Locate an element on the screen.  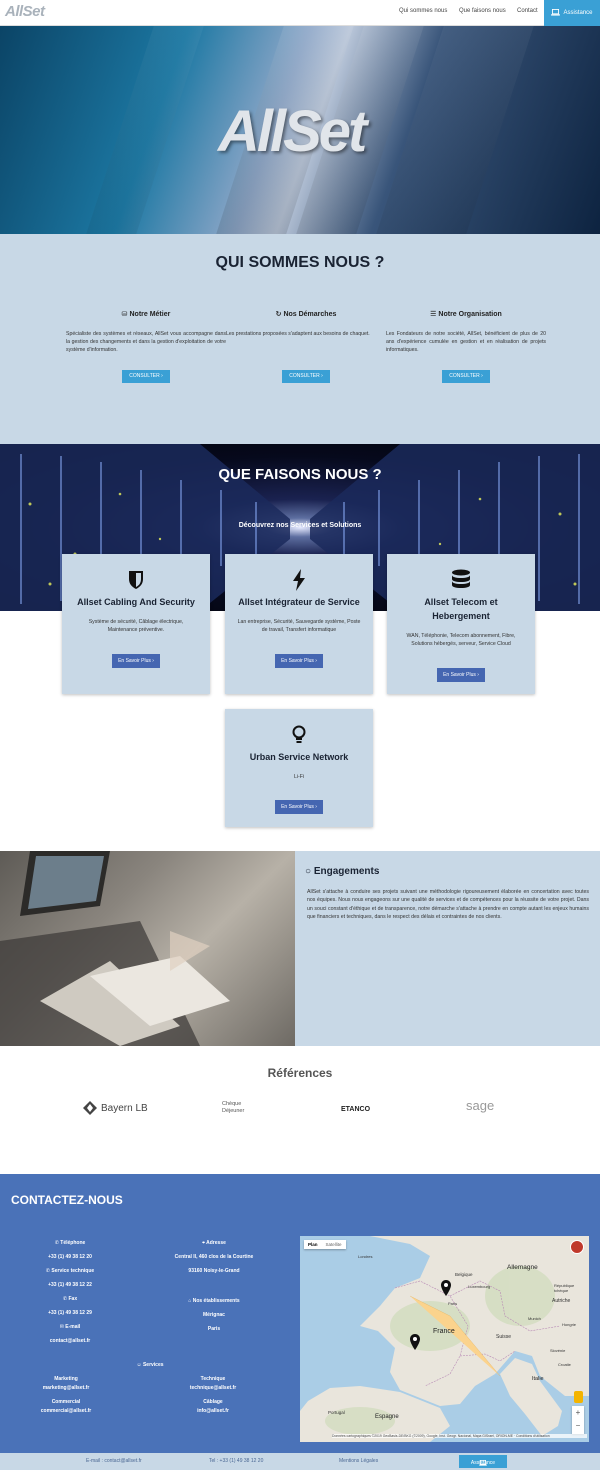
address-line-1: Central II, 460 clos de la Courtine is located at coordinates (214, 1257).